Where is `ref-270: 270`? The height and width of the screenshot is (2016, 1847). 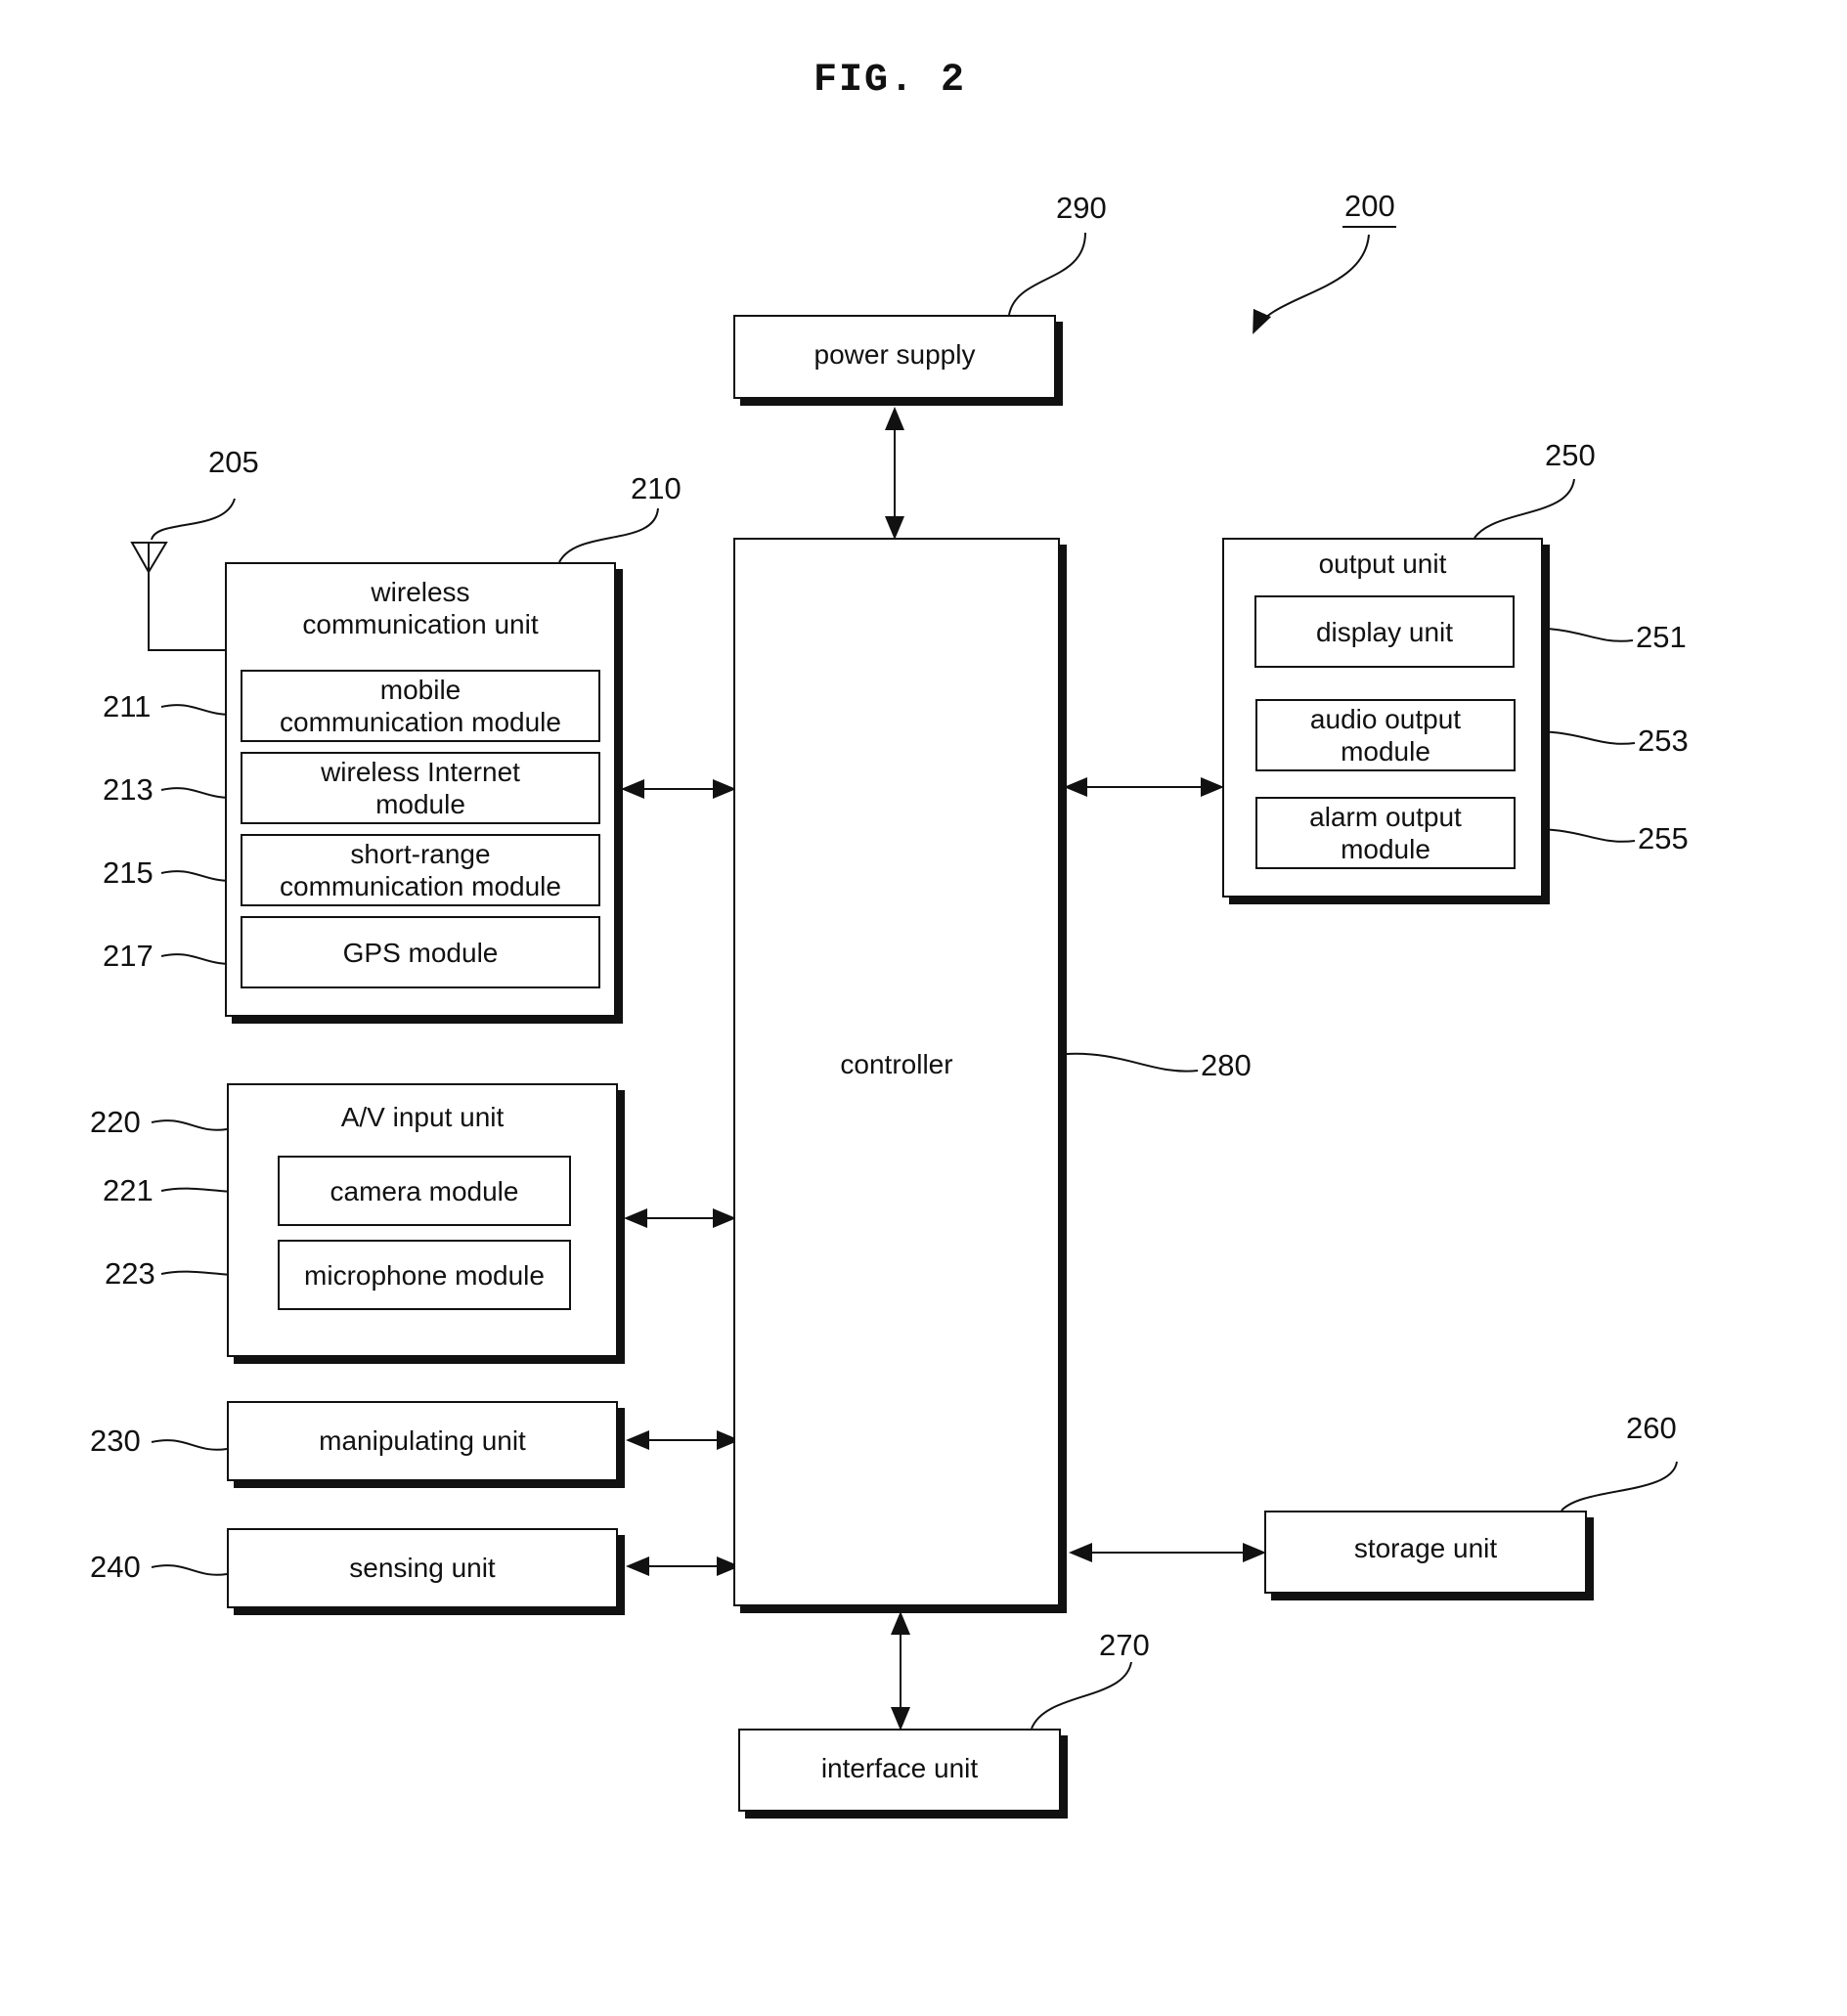
ref-270: 270 is located at coordinates (1124, 1645).